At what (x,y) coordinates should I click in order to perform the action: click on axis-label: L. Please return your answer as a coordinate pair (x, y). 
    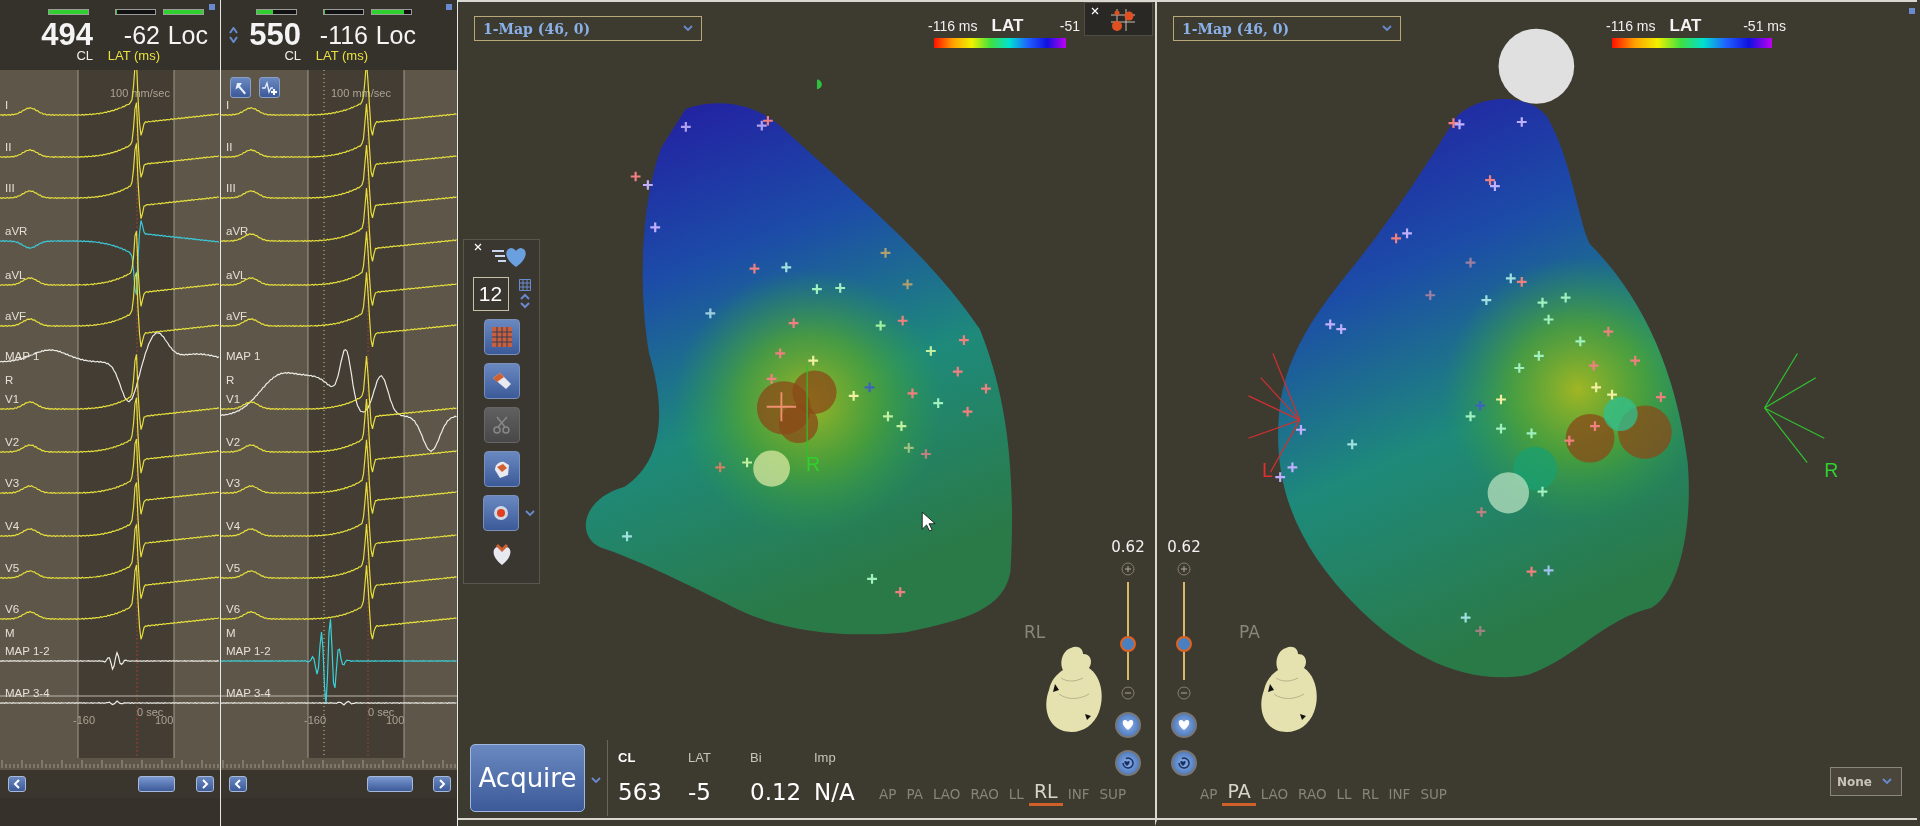
    Looking at the image, I should click on (1267, 470).